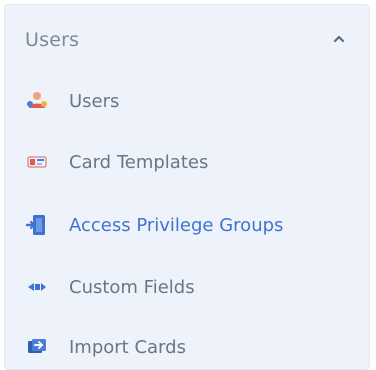 This screenshot has height=370, width=376. Describe the element at coordinates (94, 101) in the screenshot. I see `menu-item-label: Users` at that location.